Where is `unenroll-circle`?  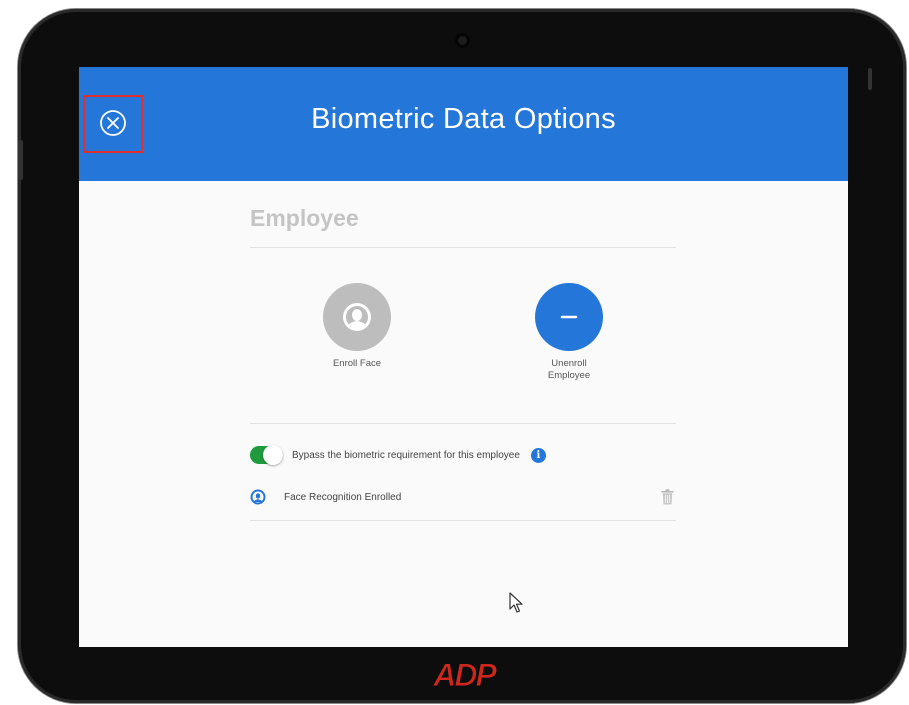
unenroll-circle is located at coordinates (569, 317).